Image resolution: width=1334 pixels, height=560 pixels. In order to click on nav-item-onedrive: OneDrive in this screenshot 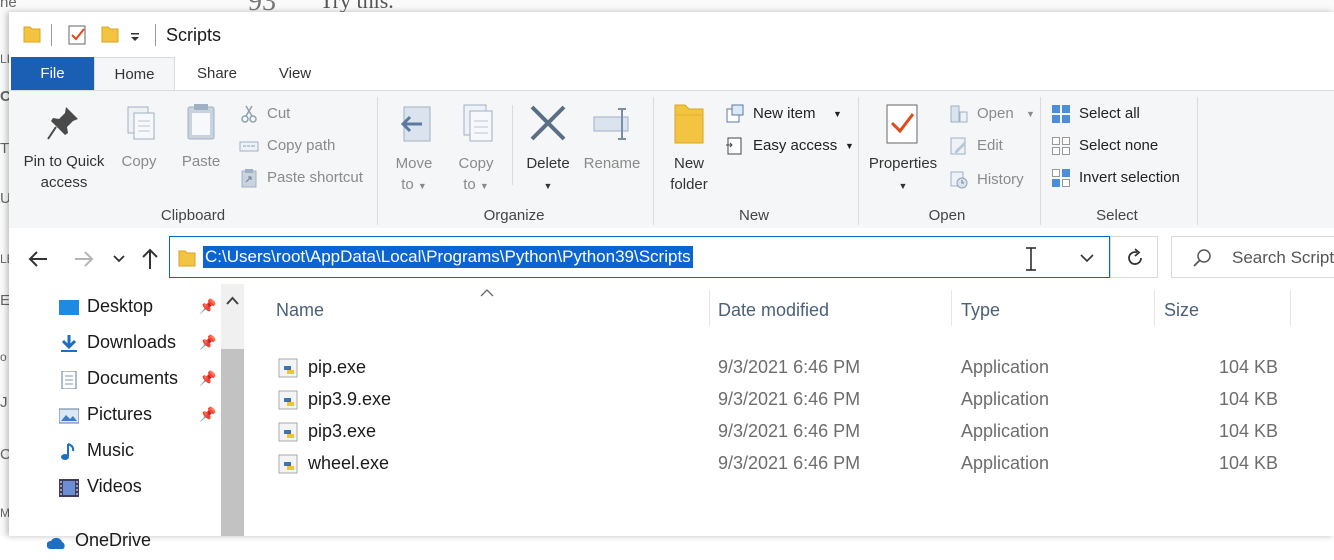, I will do `click(130, 542)`.